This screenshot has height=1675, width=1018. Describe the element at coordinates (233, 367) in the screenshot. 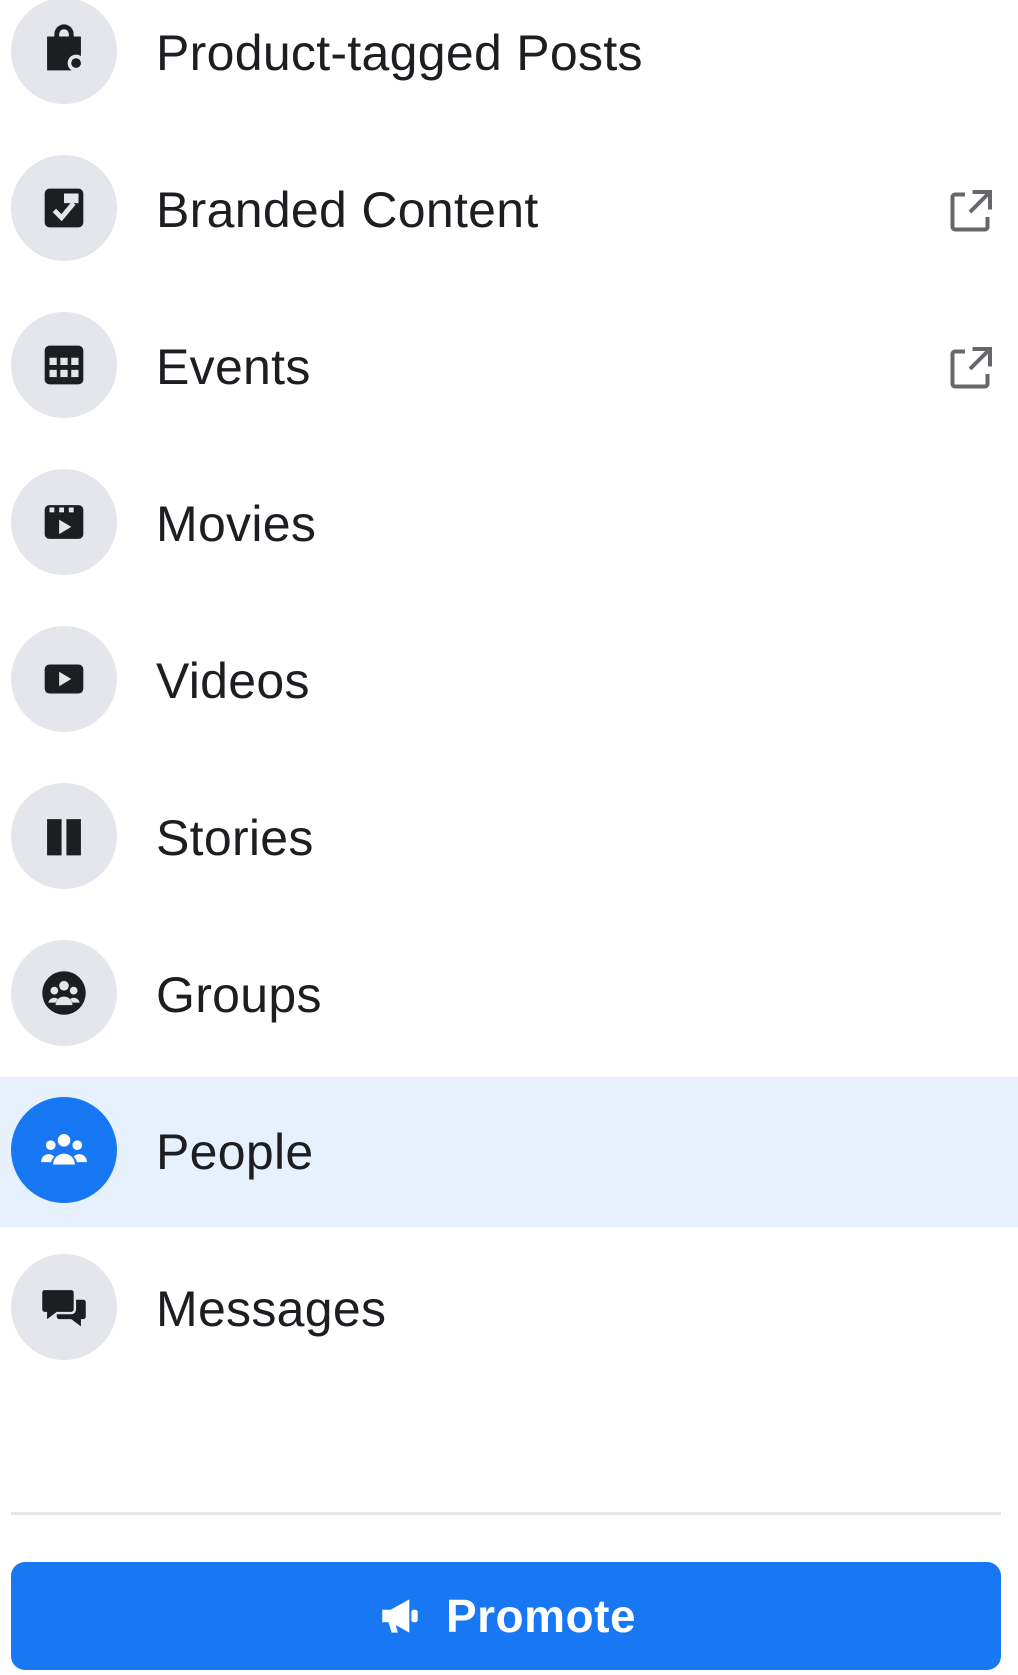

I see `menu-item-label: Events` at that location.